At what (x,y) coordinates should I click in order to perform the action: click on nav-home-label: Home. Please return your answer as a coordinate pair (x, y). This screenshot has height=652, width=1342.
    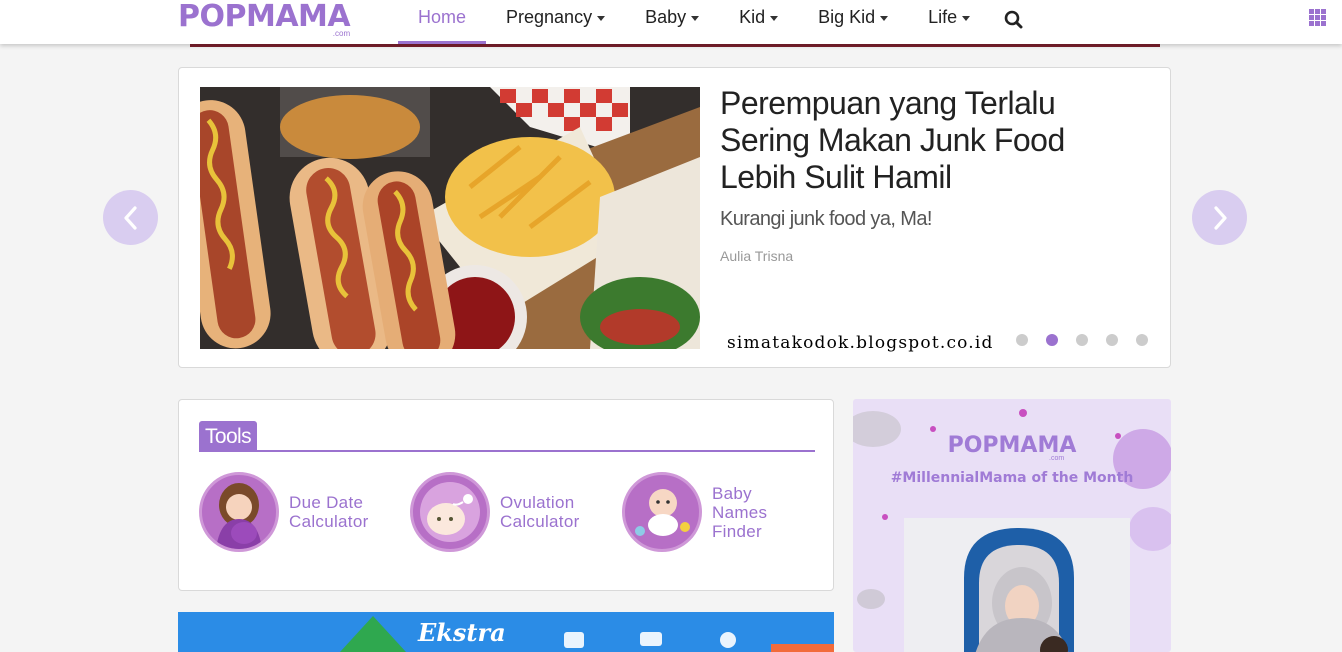
    Looking at the image, I should click on (442, 17).